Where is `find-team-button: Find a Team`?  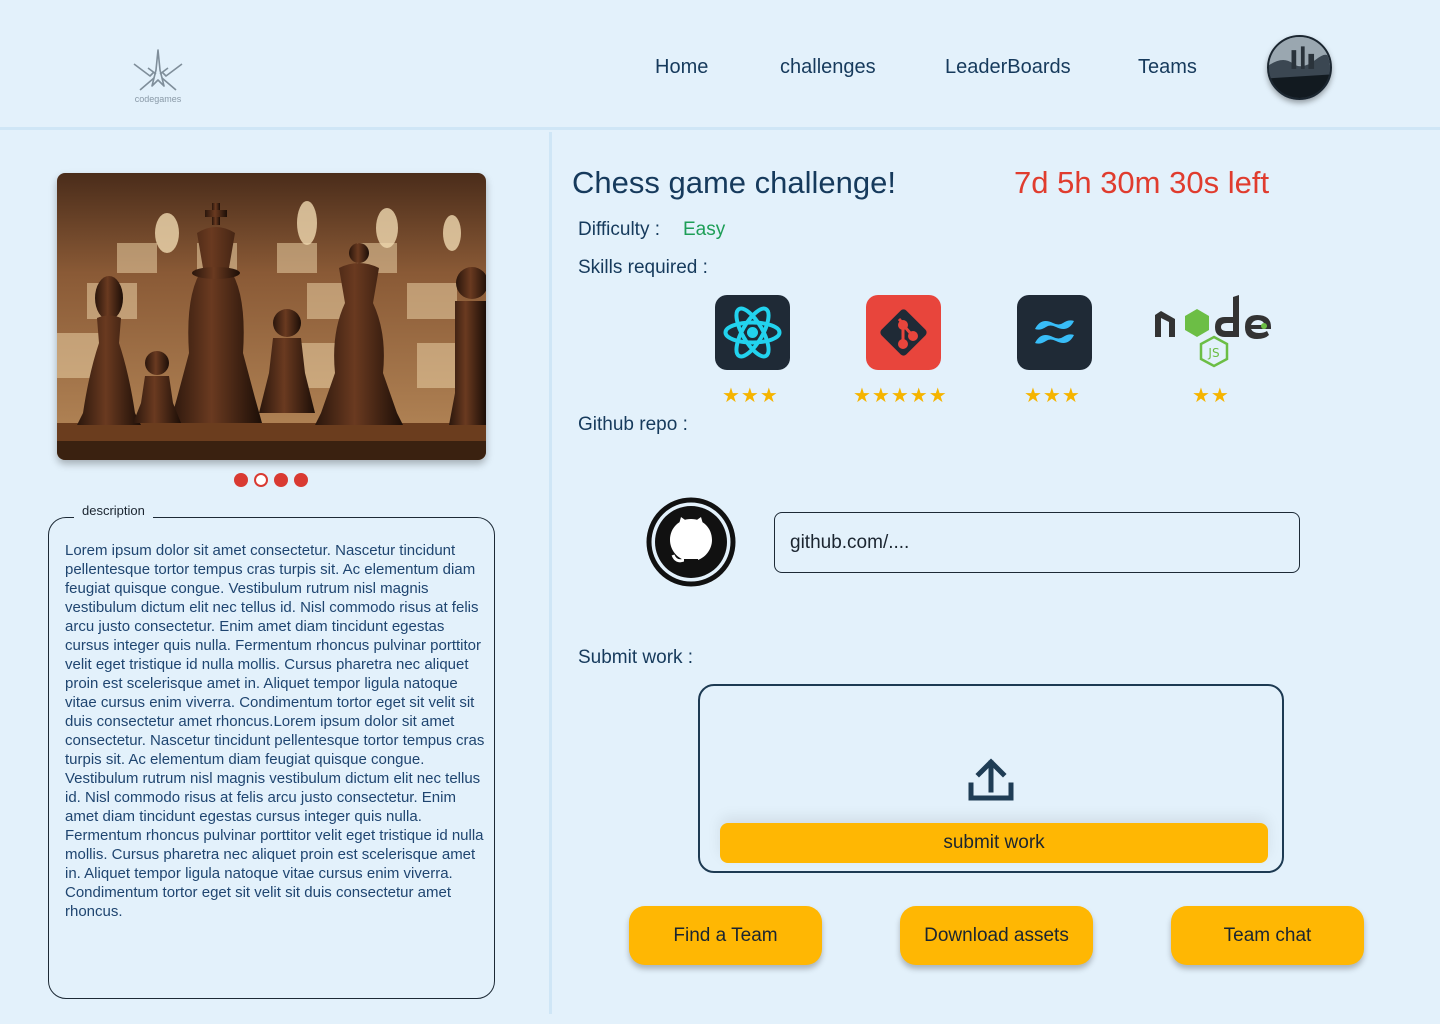 find-team-button: Find a Team is located at coordinates (725, 935).